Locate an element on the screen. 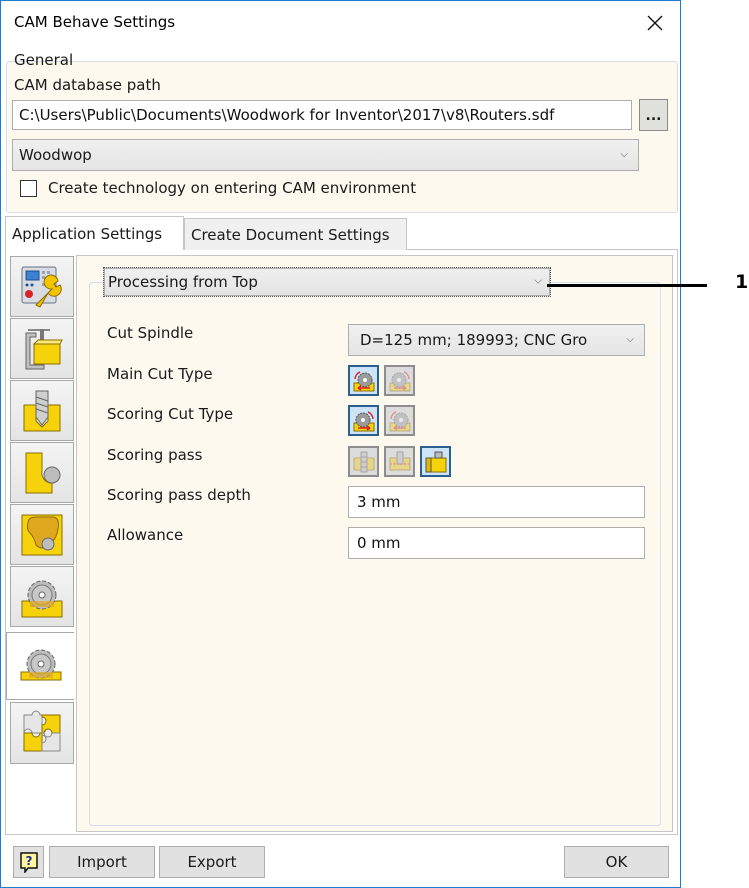  sidebar-item-machine-settings is located at coordinates (42, 286).